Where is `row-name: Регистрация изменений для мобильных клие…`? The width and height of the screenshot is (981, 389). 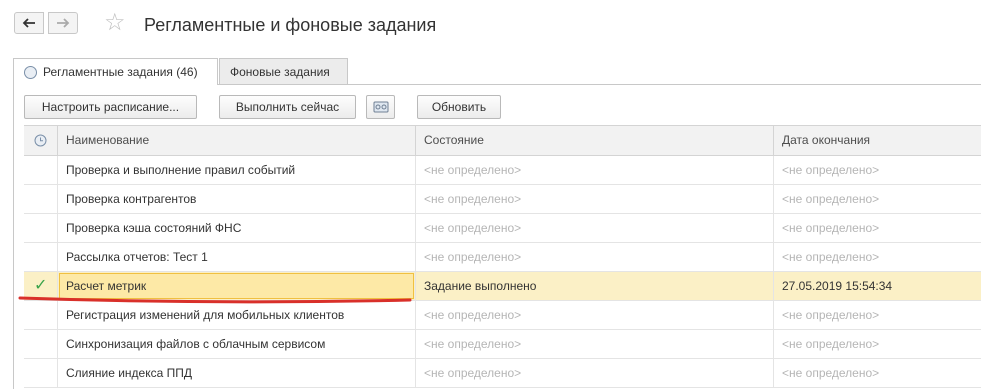 row-name: Регистрация изменений для мобильных клие… is located at coordinates (237, 315).